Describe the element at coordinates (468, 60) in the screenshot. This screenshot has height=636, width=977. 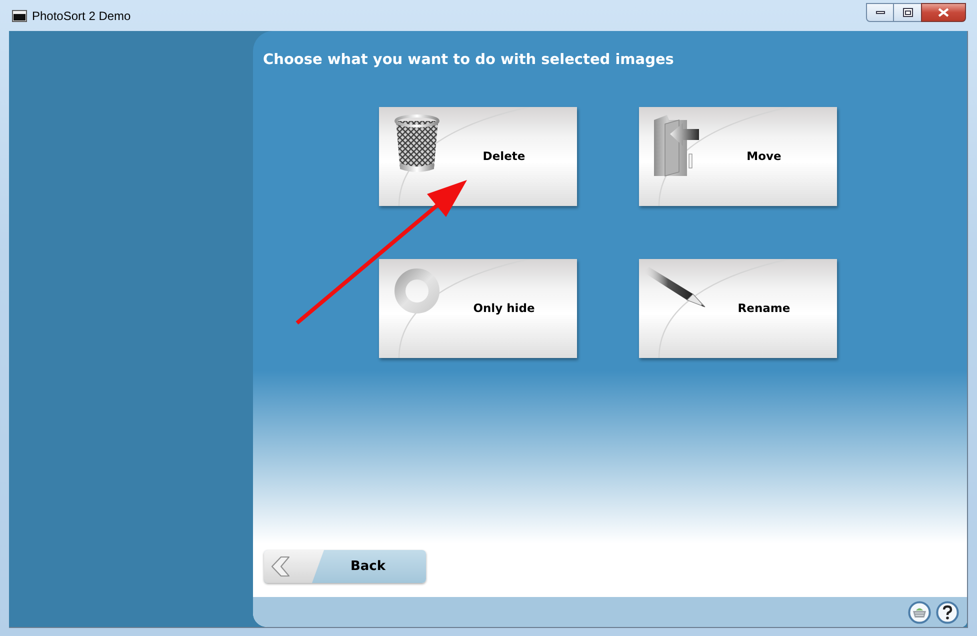
I see `page-heading: Choose what you want to do with selected images` at that location.